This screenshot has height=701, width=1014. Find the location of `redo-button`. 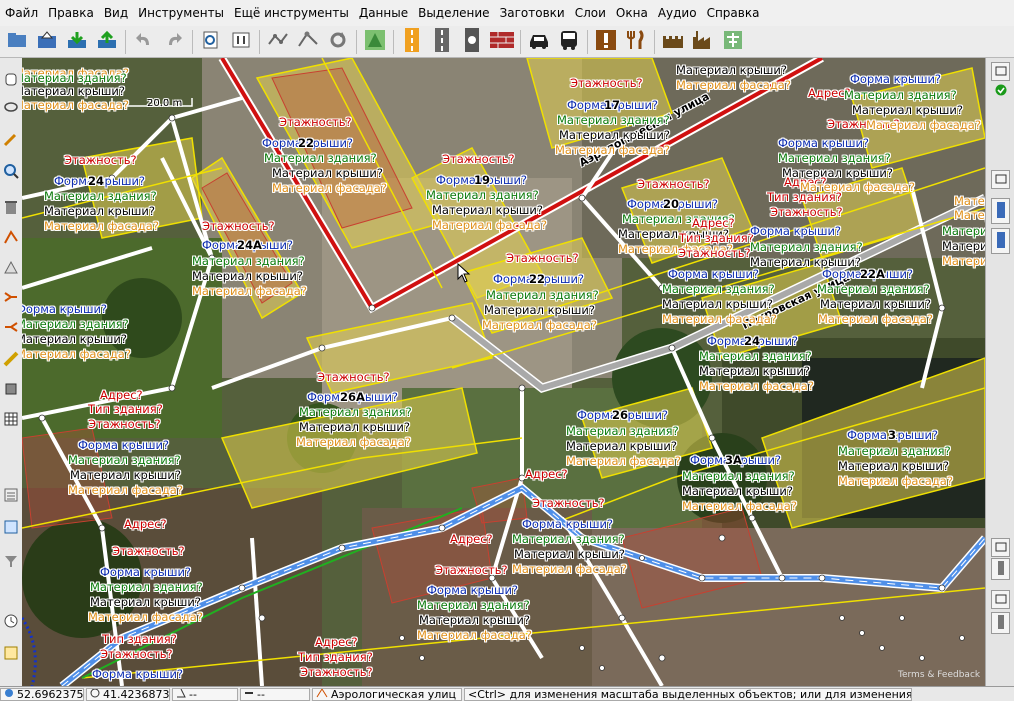

redo-button is located at coordinates (174, 42).